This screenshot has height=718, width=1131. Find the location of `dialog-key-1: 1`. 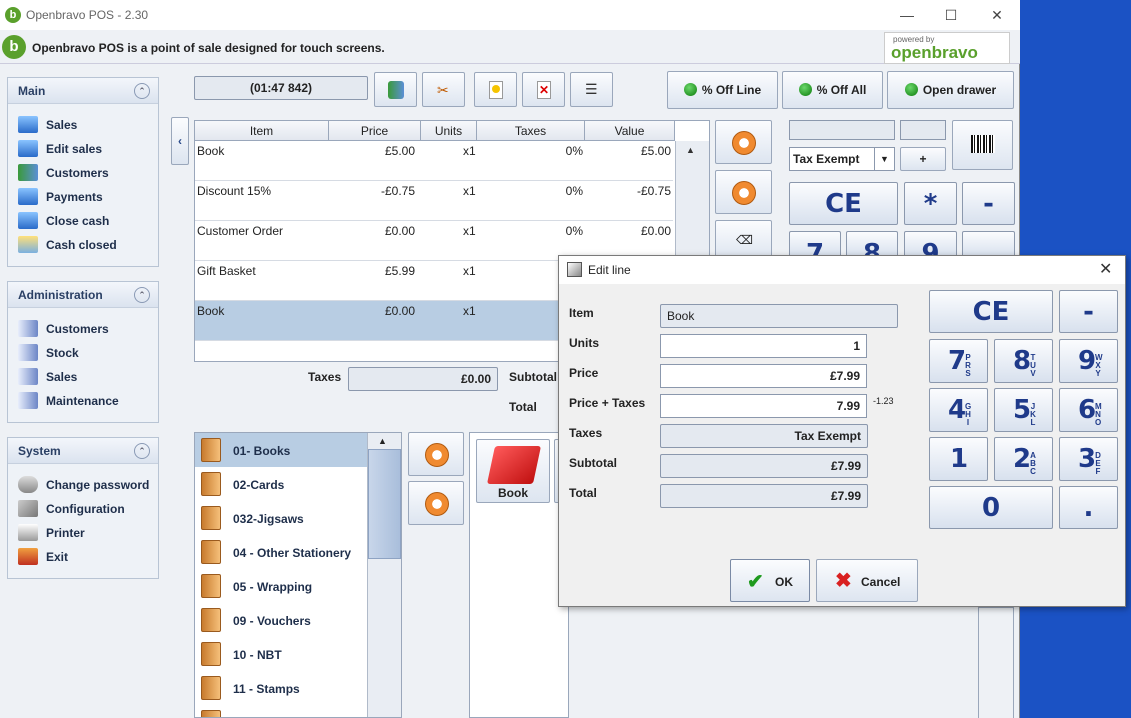

dialog-key-1: 1 is located at coordinates (958, 459).